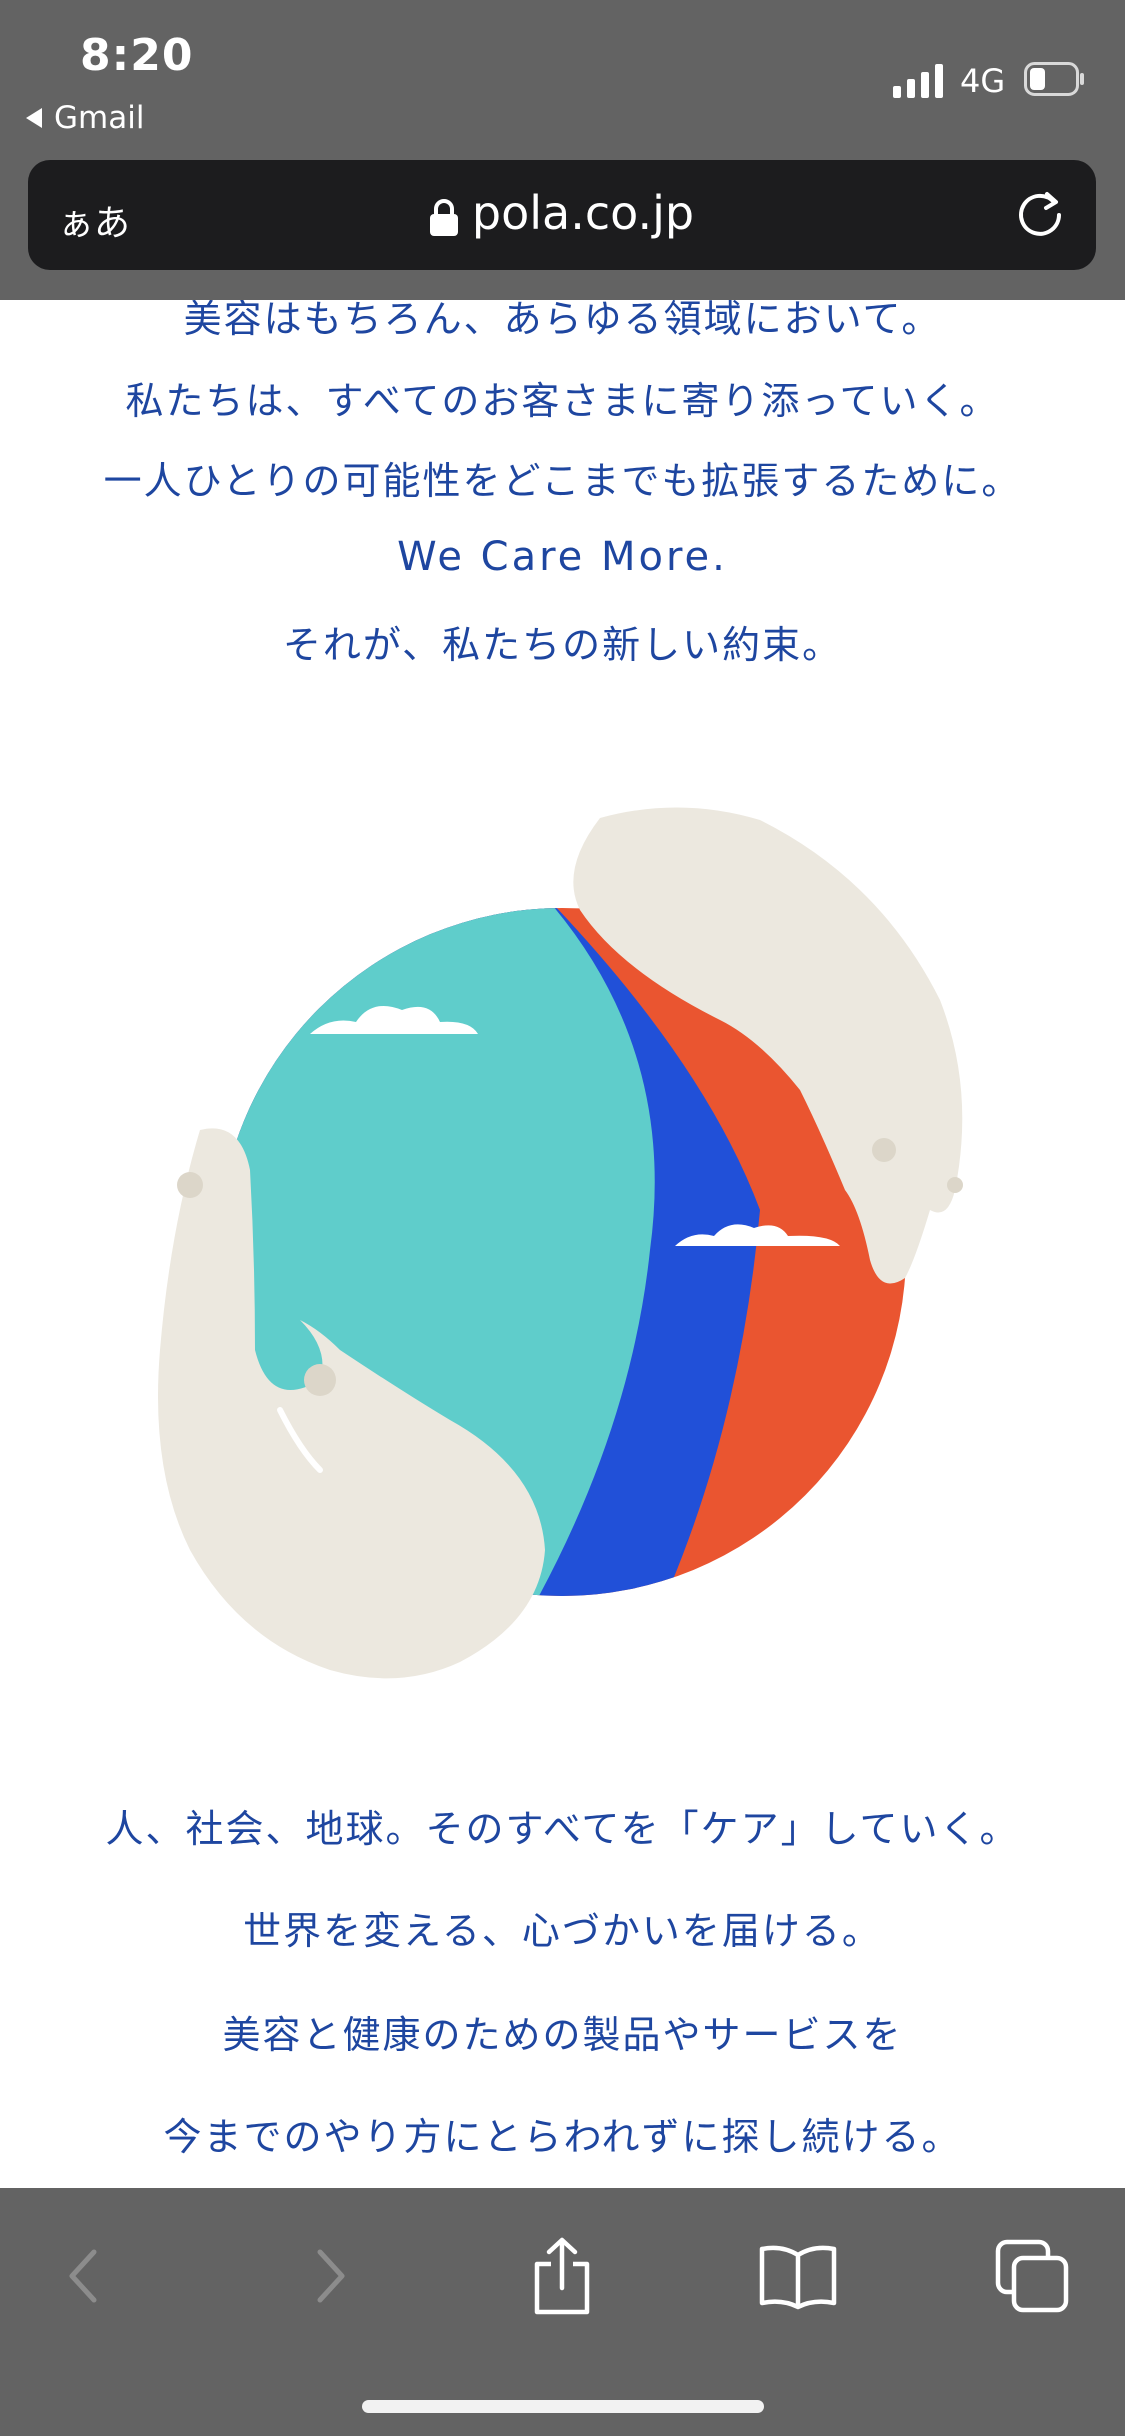 This screenshot has height=2436, width=1125. What do you see at coordinates (1054, 79) in the screenshot?
I see `battery-icon` at bounding box center [1054, 79].